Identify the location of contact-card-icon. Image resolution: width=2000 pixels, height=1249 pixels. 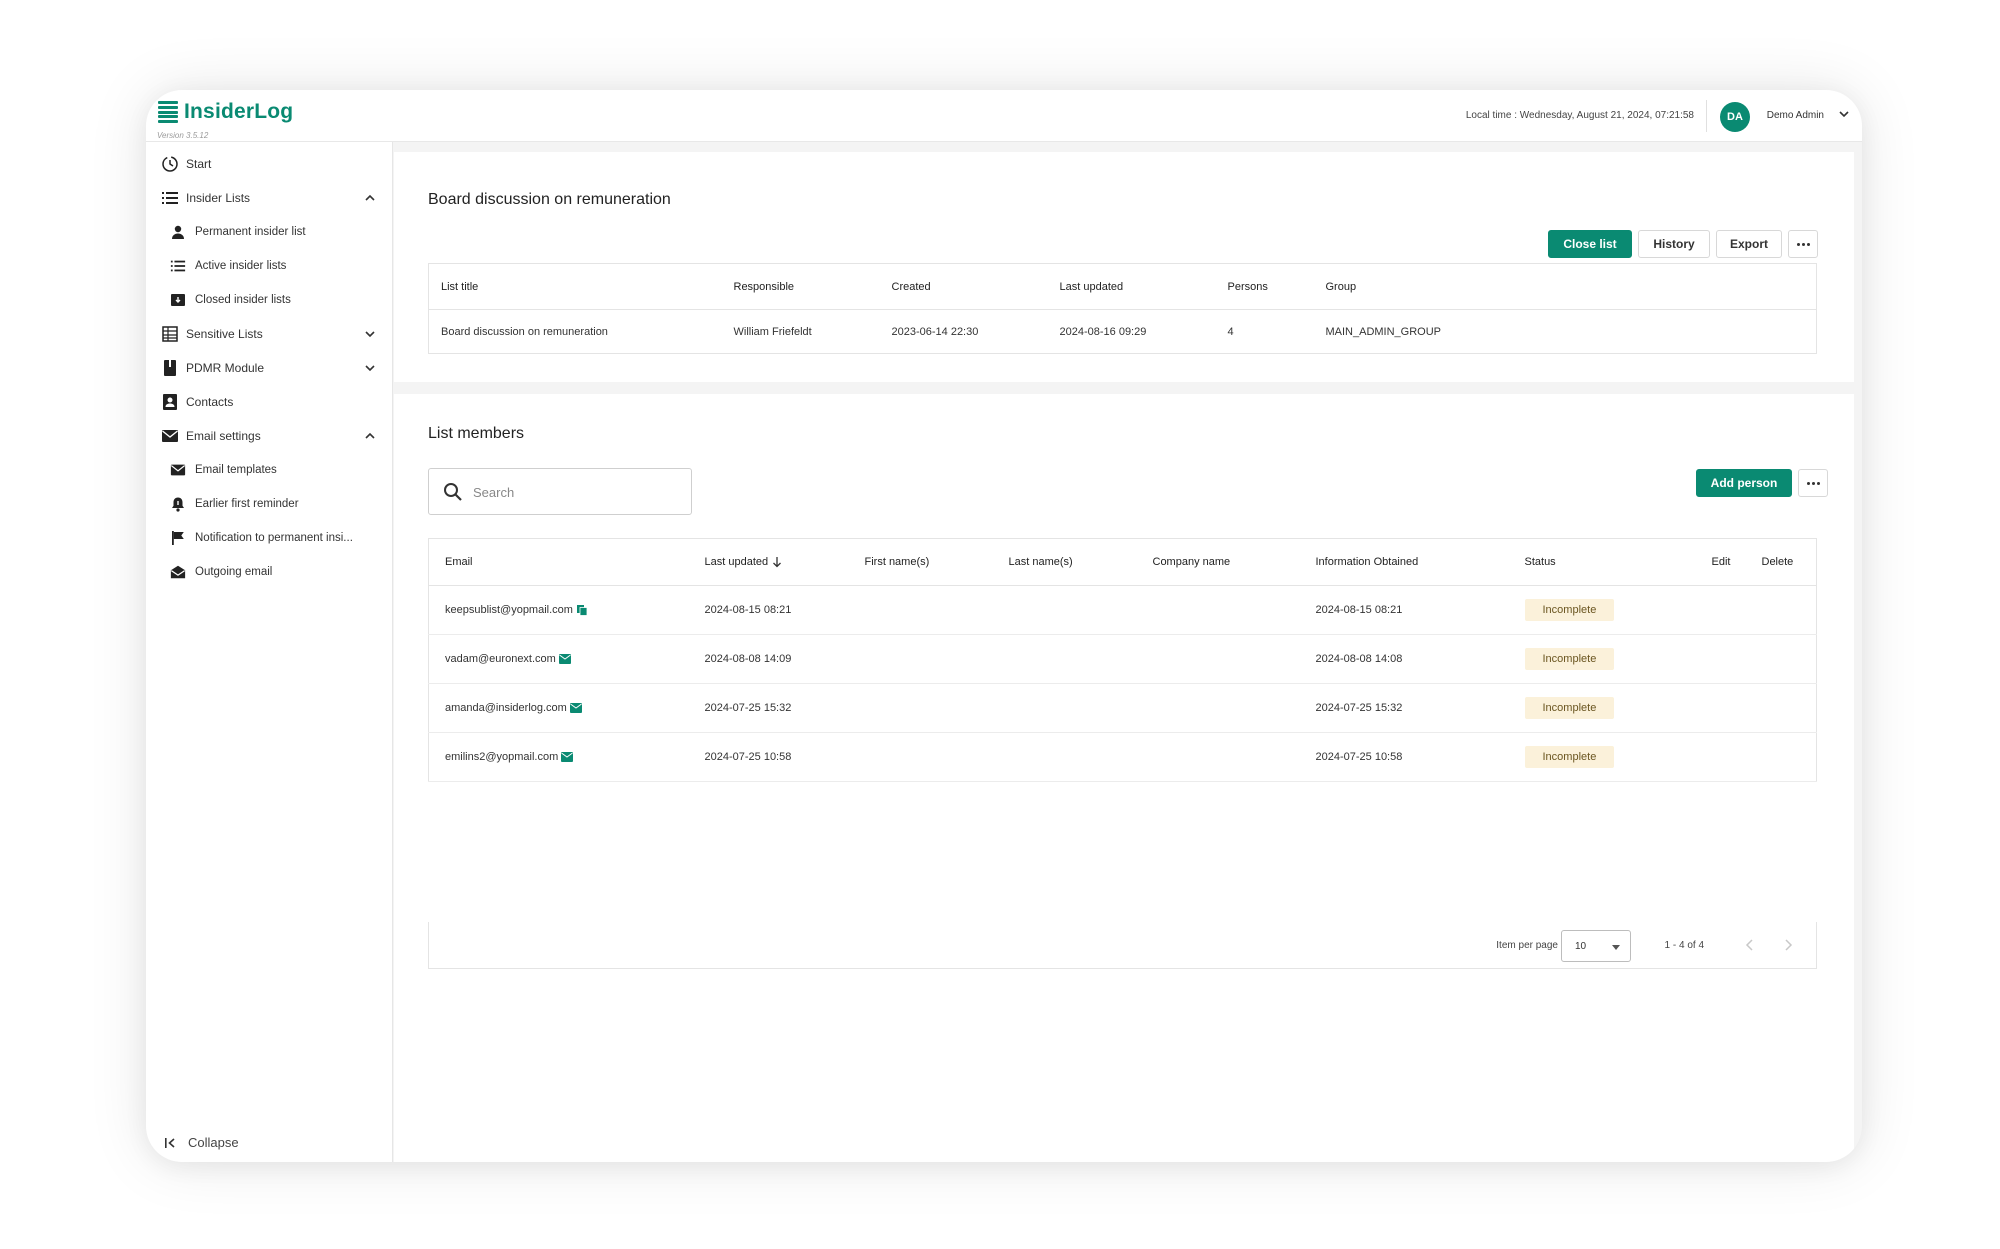
(170, 402).